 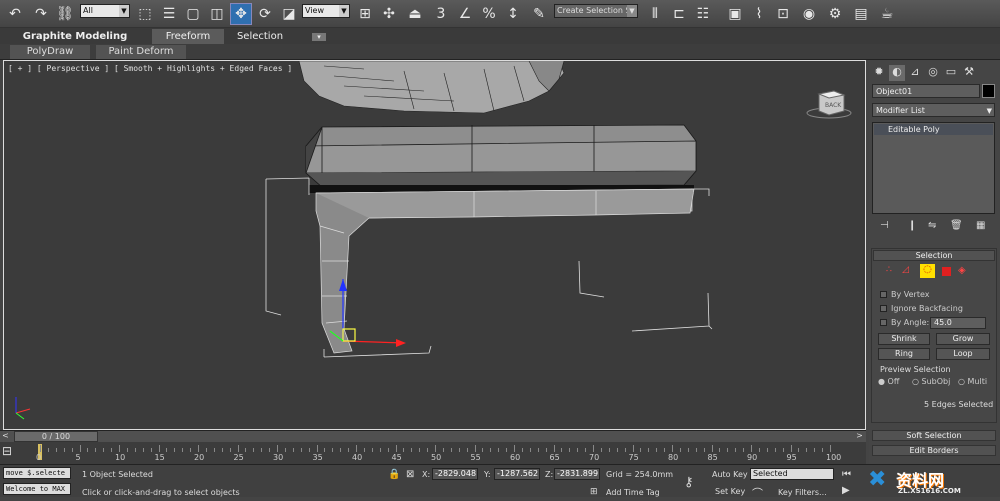 I want to click on mini-curve-editor-icon: ⊟, so click(x=11, y=452).